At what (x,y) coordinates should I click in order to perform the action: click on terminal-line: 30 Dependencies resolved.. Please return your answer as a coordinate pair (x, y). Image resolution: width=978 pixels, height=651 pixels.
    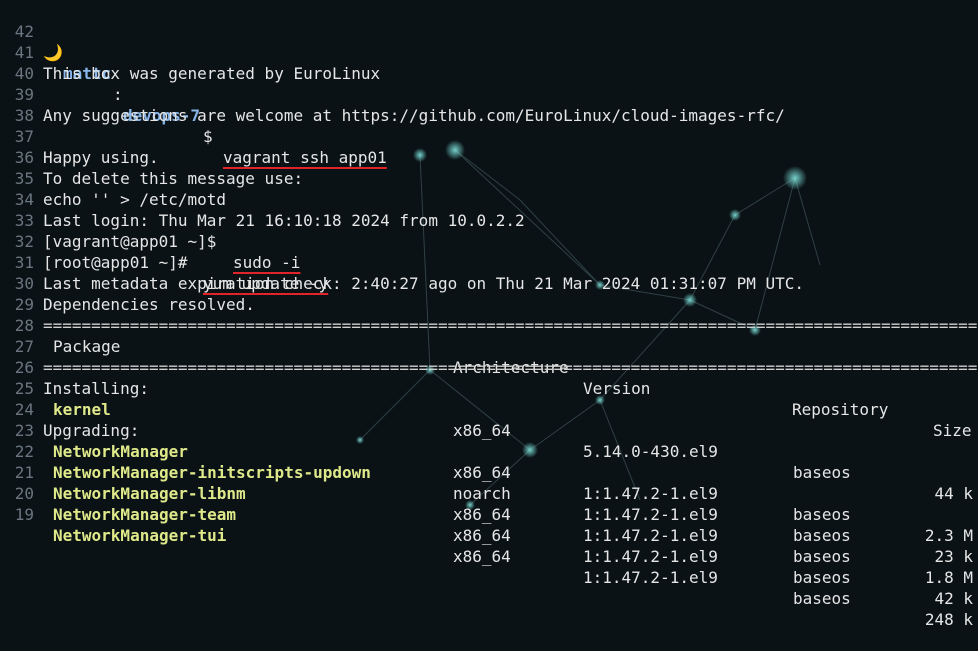
    Looking at the image, I should click on (489, 283).